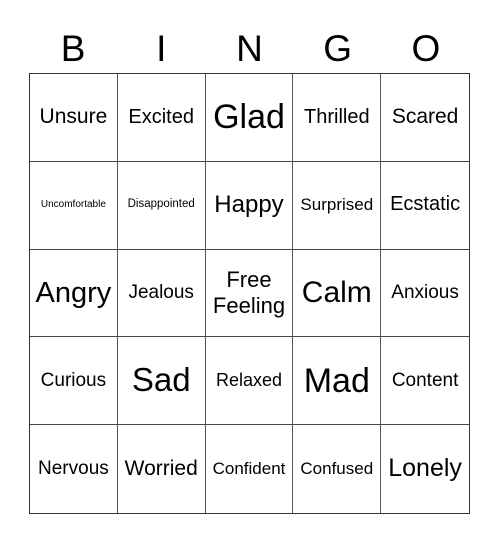 The image size is (500, 544). I want to click on bingo-cell: Surprised, so click(337, 205).